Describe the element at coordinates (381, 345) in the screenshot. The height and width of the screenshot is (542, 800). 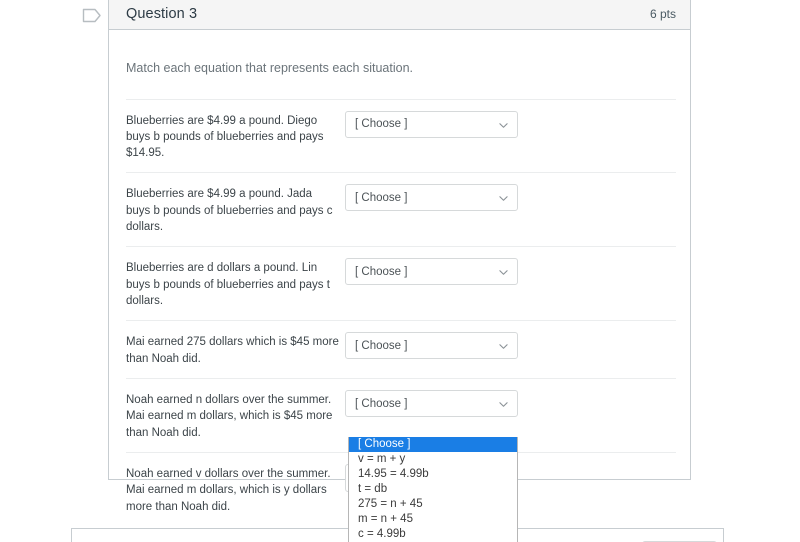
I see `match-select-3-value: [ Choose ]` at that location.